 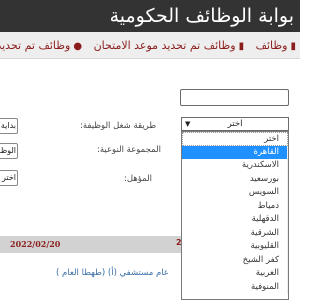 I want to click on dropdown-option: الغربية, so click(x=235, y=274).